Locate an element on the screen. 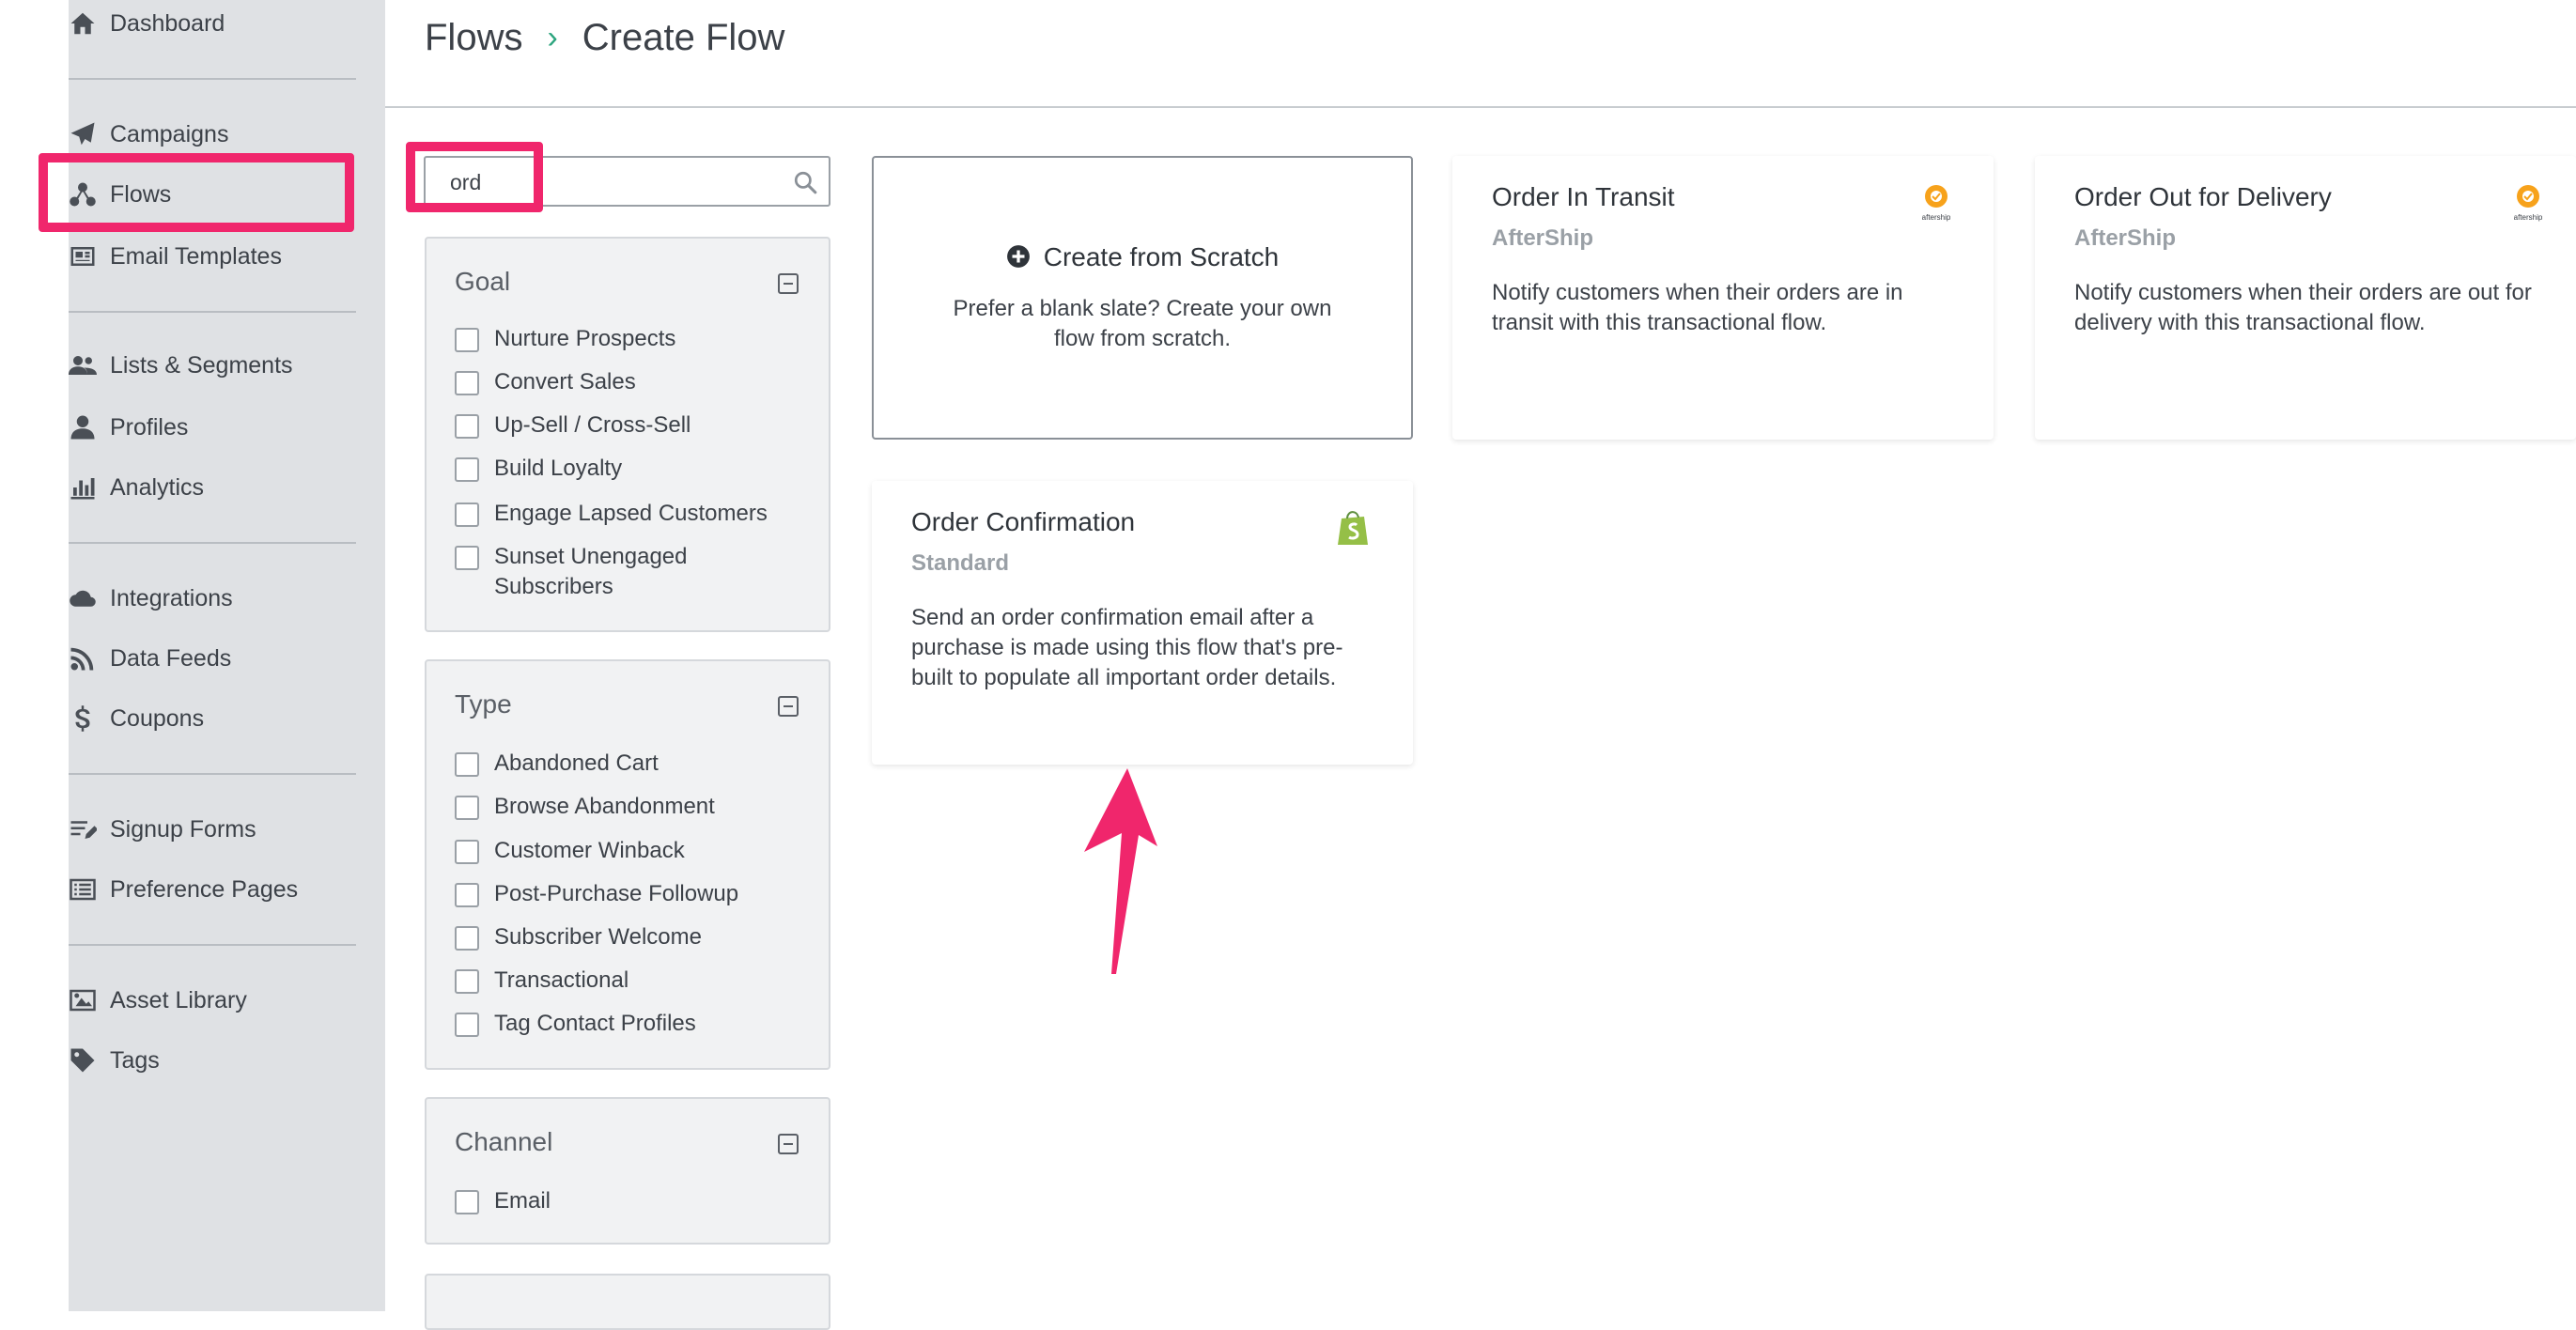 The height and width of the screenshot is (1330, 2576). card-source: Standard is located at coordinates (961, 563).